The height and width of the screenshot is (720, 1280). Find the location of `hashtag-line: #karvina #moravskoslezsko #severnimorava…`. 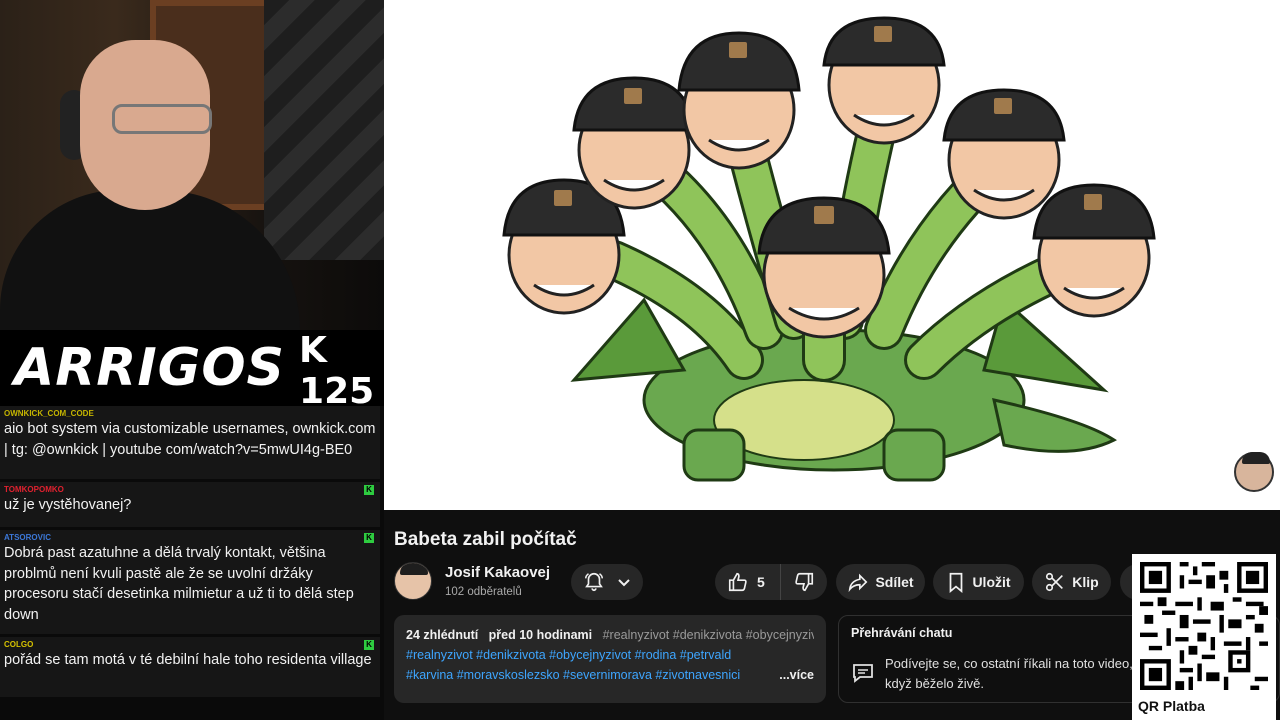

hashtag-line: #karvina #moravskoslezsko #severnimorava… is located at coordinates (610, 675).